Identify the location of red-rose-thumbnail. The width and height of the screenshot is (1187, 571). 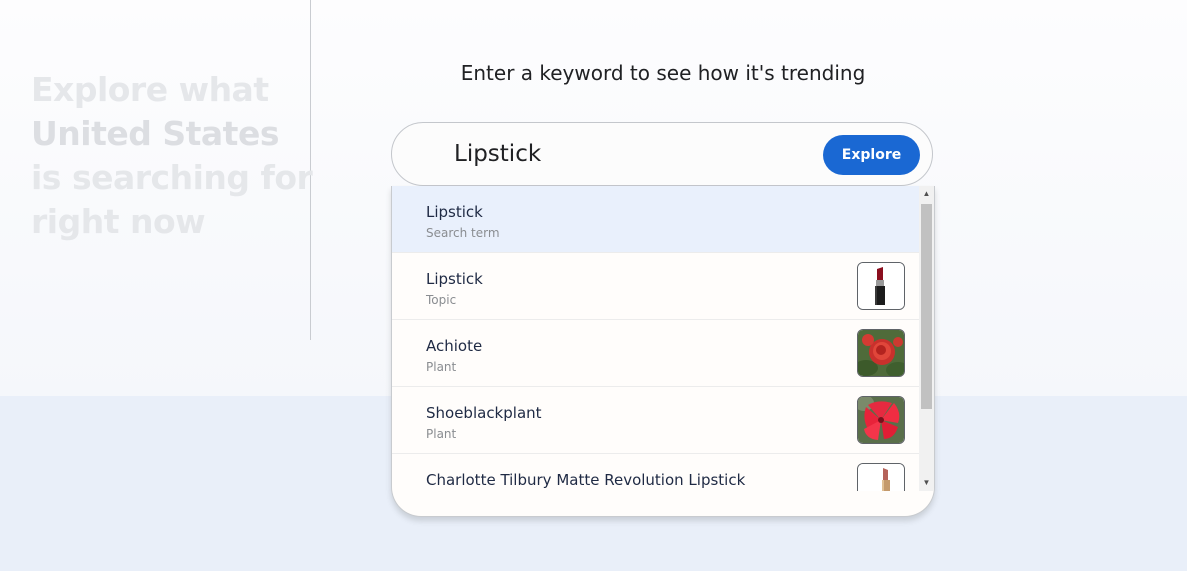
(881, 353).